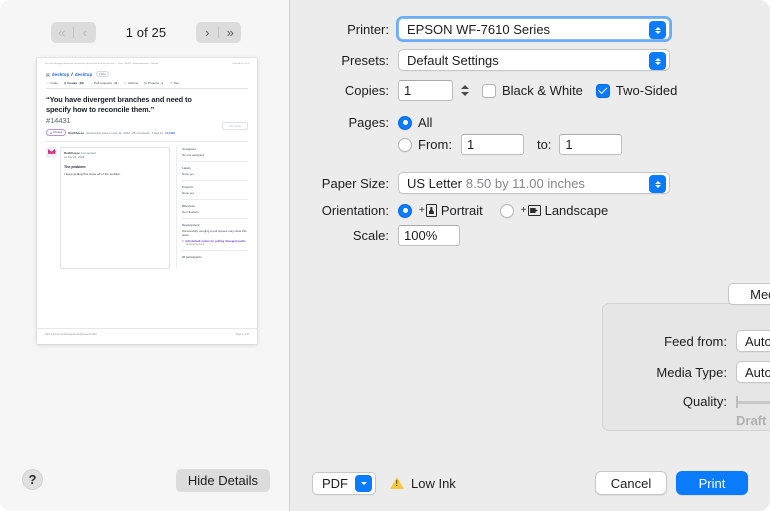 This screenshot has height=511, width=770. Describe the element at coordinates (188, 206) in the screenshot. I see `sidebar-heading: Milestone` at that location.